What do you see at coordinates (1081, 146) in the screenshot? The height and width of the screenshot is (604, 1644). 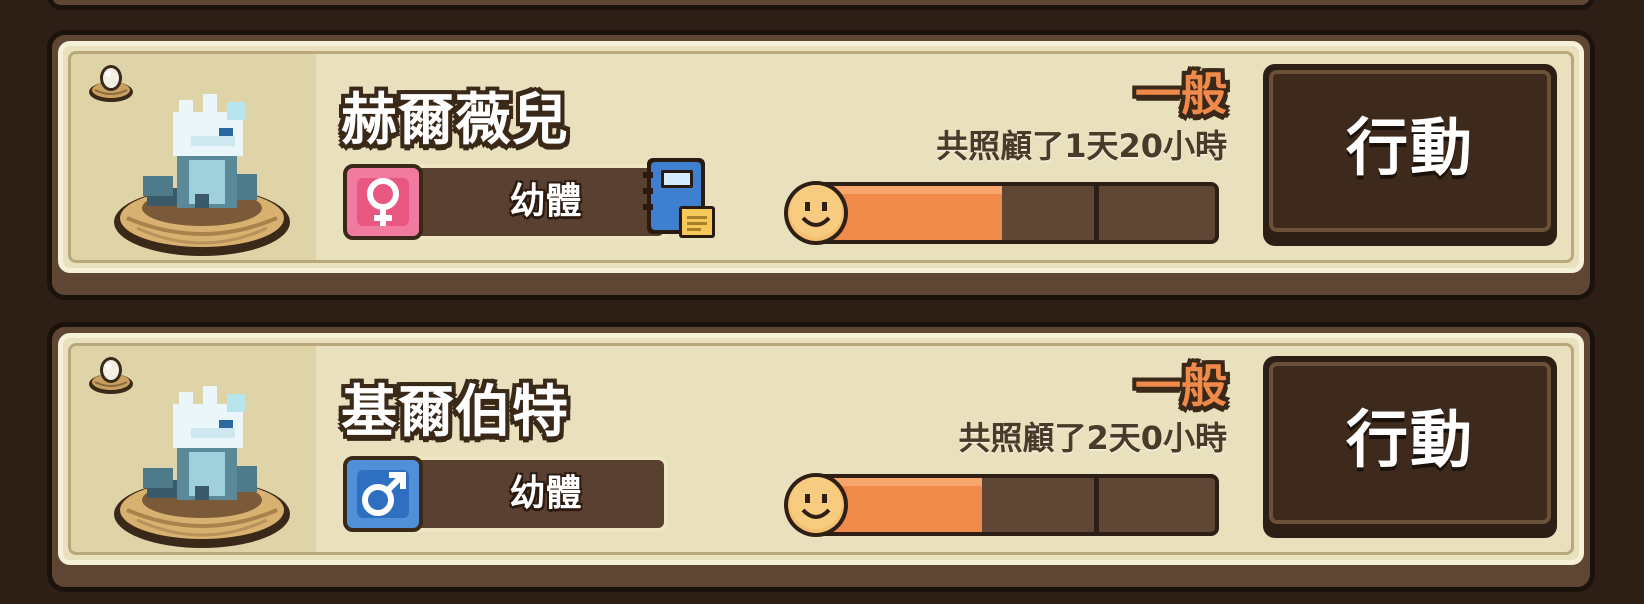 I see `care-duration-text: 共照顧了1天20小時` at bounding box center [1081, 146].